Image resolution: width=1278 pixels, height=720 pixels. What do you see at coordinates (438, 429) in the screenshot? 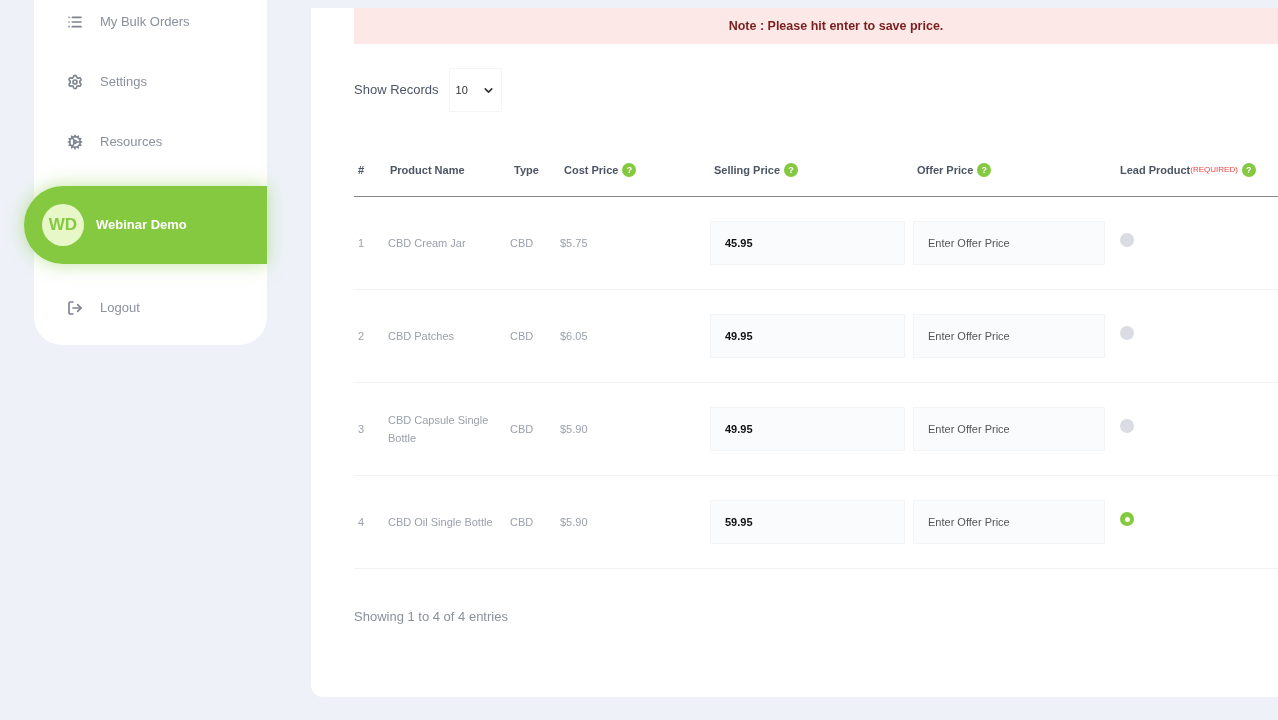
I see `product-name: CBD Capsule Single Bottle` at bounding box center [438, 429].